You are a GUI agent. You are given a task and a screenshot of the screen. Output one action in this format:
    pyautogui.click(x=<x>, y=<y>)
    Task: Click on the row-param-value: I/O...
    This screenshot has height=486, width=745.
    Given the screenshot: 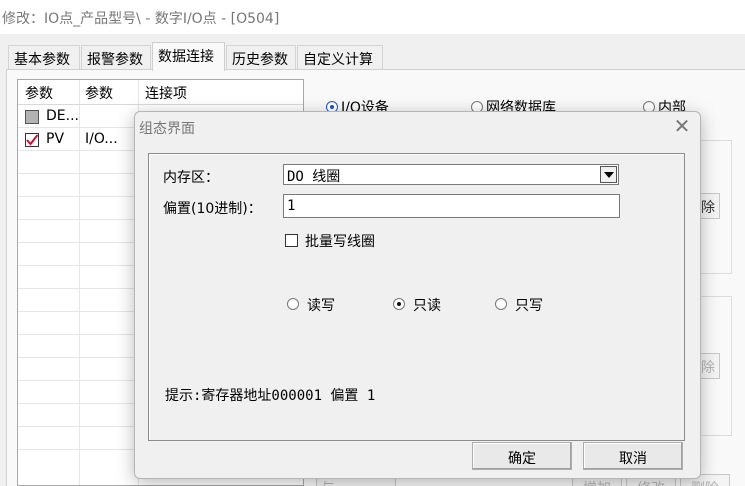 What is the action you would take?
    pyautogui.click(x=101, y=139)
    